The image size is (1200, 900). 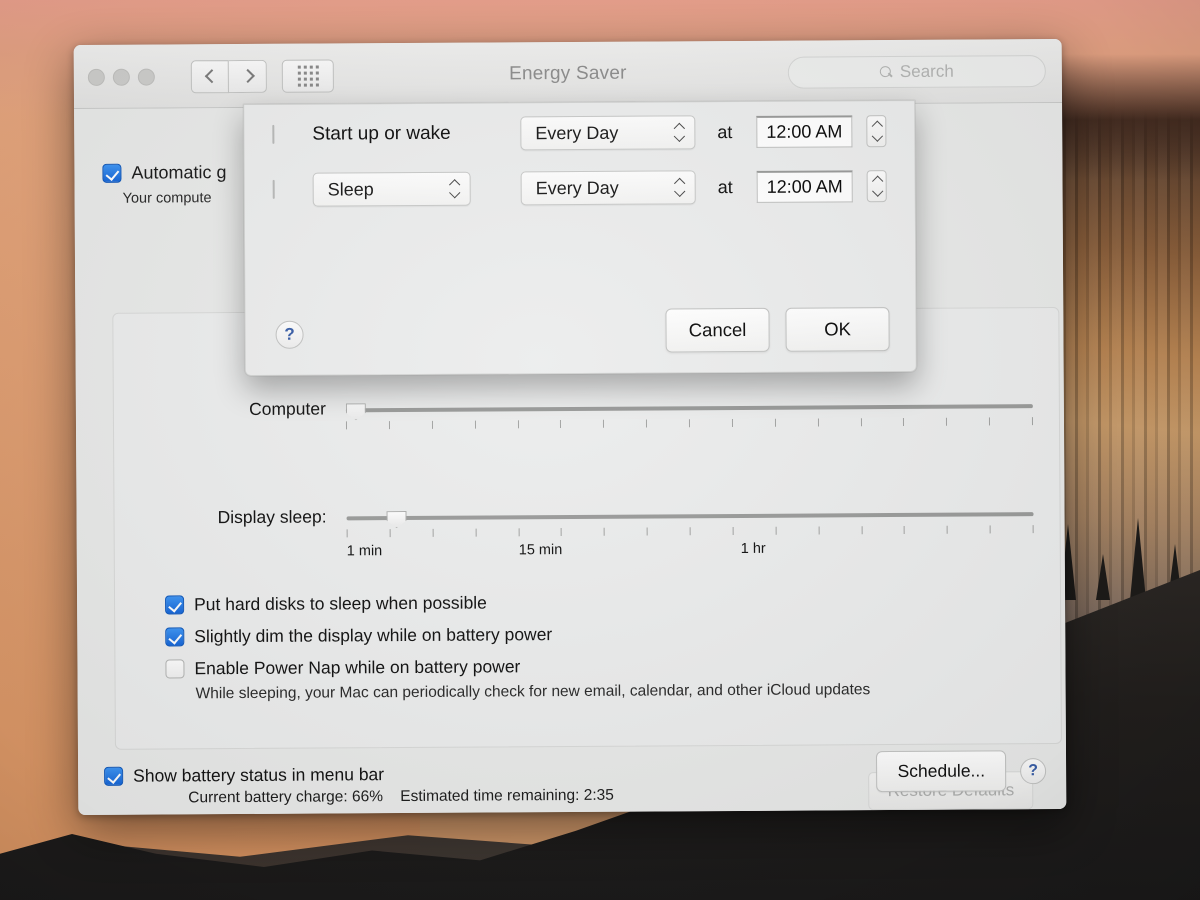 What do you see at coordinates (926, 71) in the screenshot?
I see `search-placeholder: Search` at bounding box center [926, 71].